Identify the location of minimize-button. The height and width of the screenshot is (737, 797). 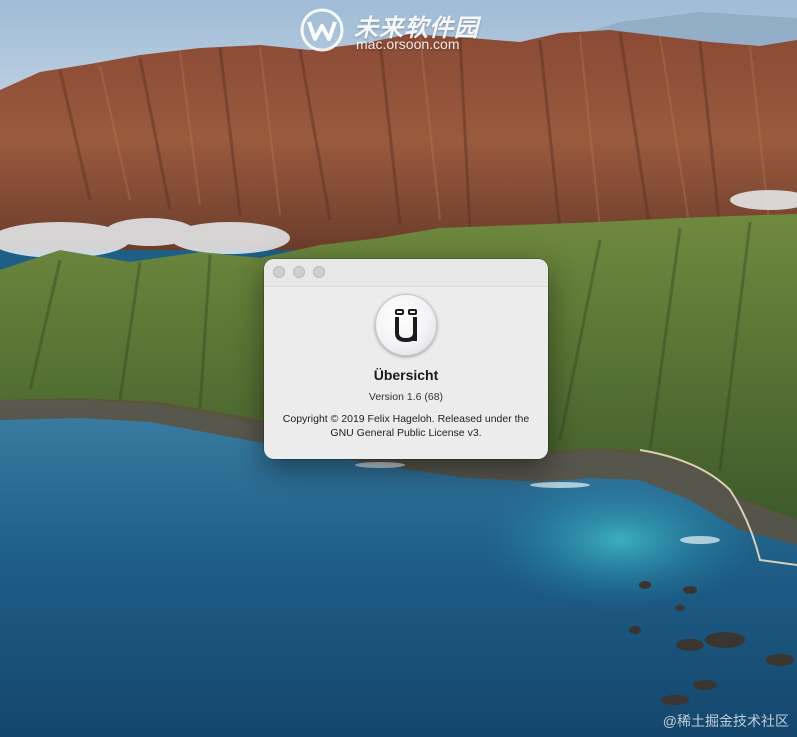
(299, 272).